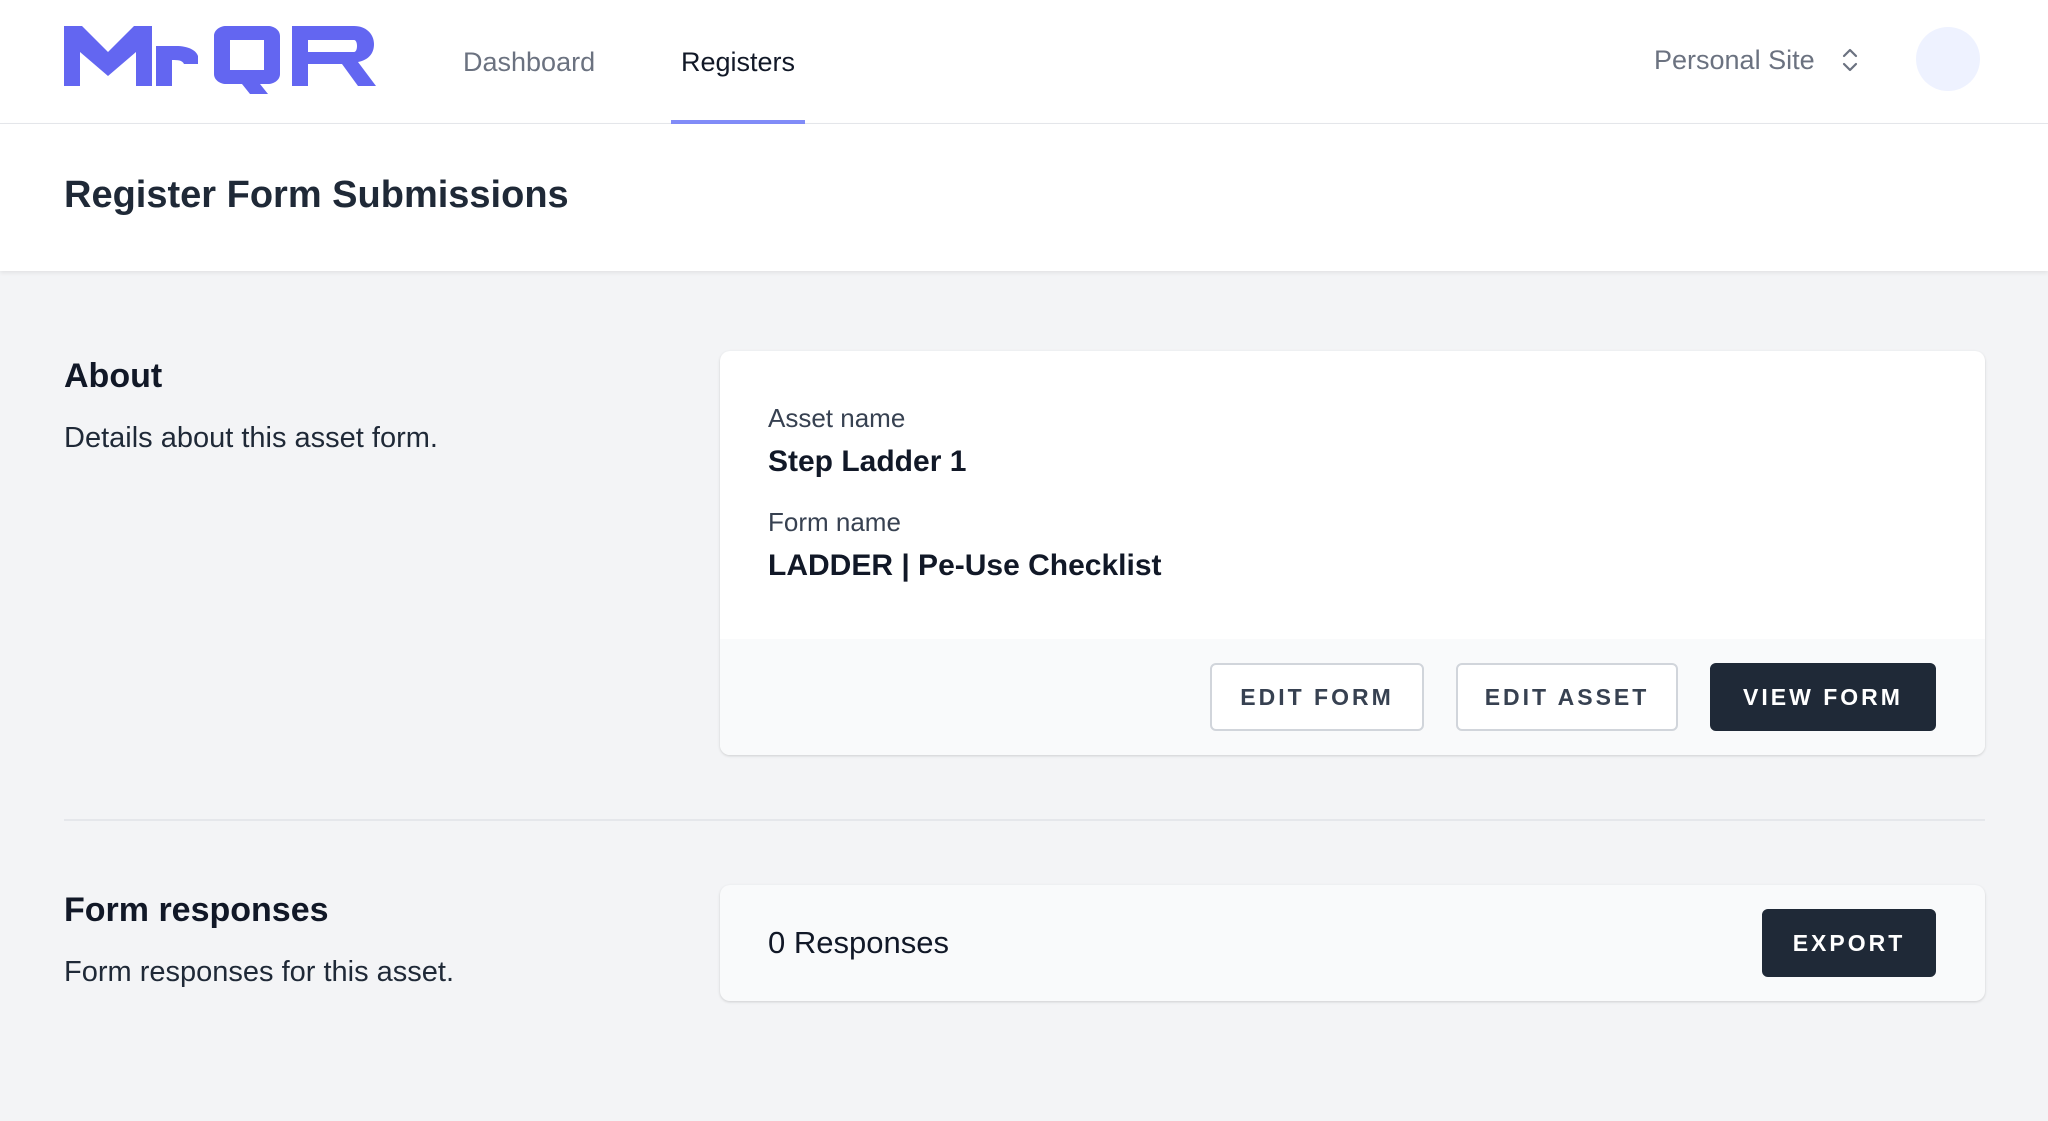 The height and width of the screenshot is (1121, 2048). What do you see at coordinates (1849, 943) in the screenshot?
I see `export-button: EXPORT` at bounding box center [1849, 943].